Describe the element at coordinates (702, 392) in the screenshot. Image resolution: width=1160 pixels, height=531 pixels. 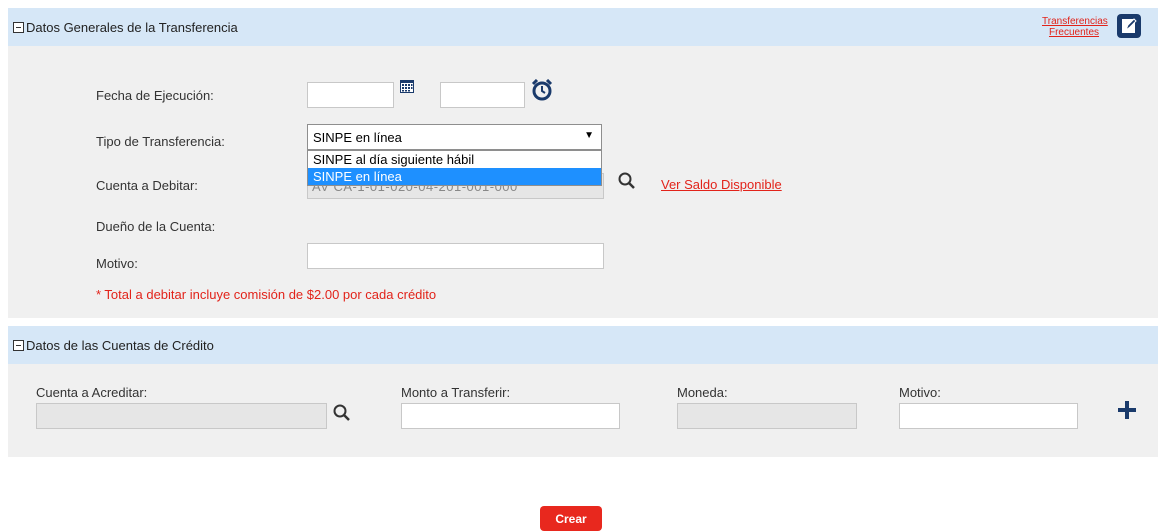
I see `moneda-label: Moneda:` at that location.